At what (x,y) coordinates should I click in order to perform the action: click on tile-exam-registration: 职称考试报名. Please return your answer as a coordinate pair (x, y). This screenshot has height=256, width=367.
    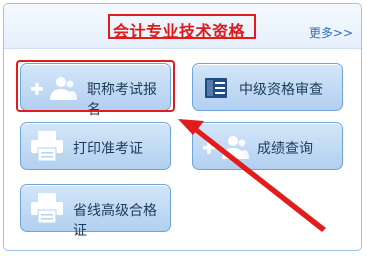
    Looking at the image, I should click on (95, 90).